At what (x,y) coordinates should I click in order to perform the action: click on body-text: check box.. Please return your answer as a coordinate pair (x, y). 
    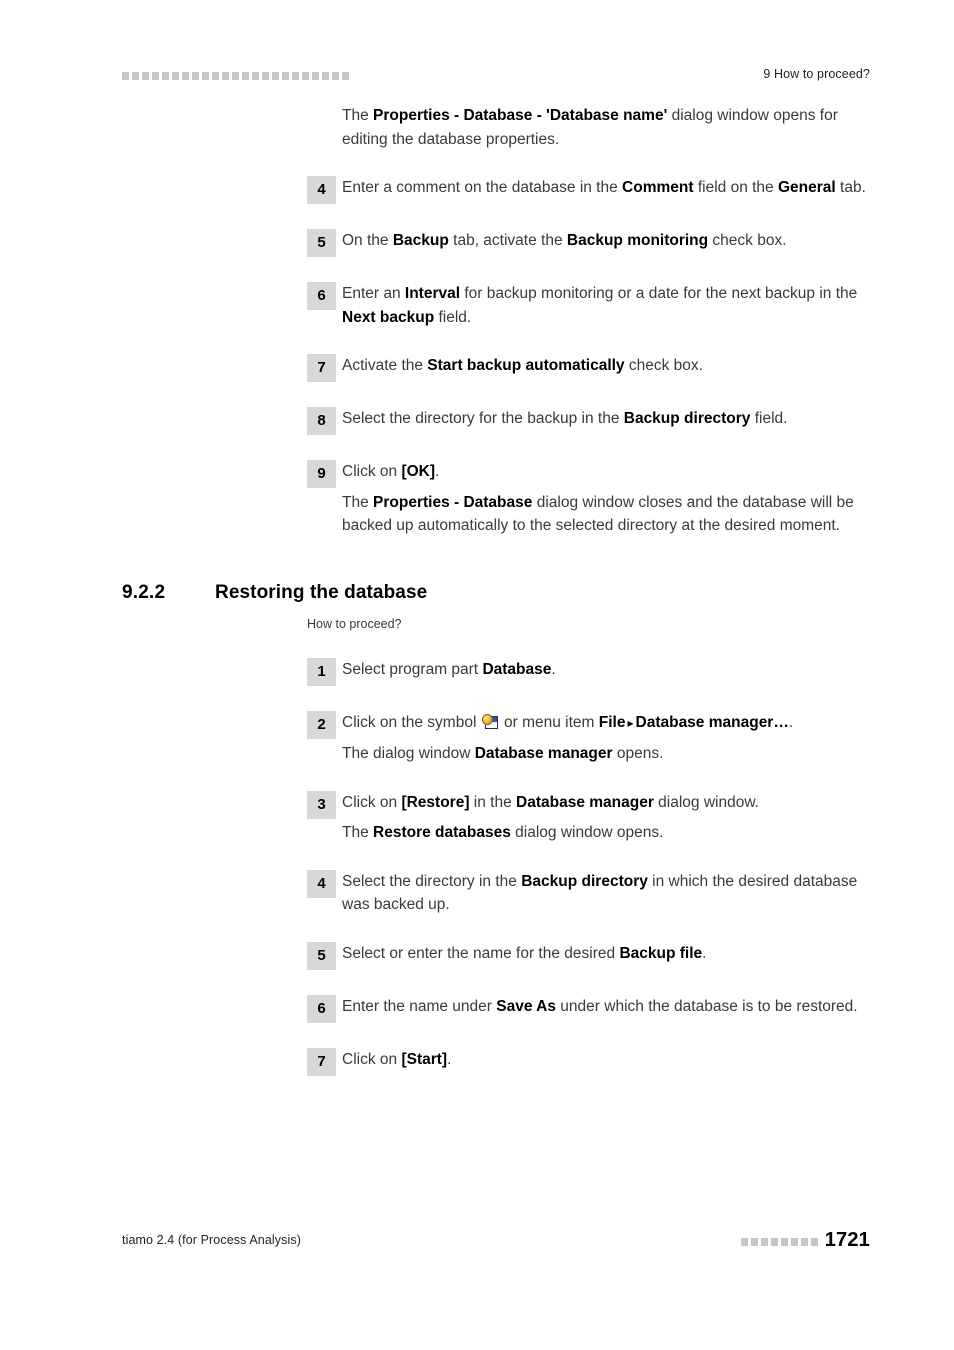
    Looking at the image, I should click on (747, 240).